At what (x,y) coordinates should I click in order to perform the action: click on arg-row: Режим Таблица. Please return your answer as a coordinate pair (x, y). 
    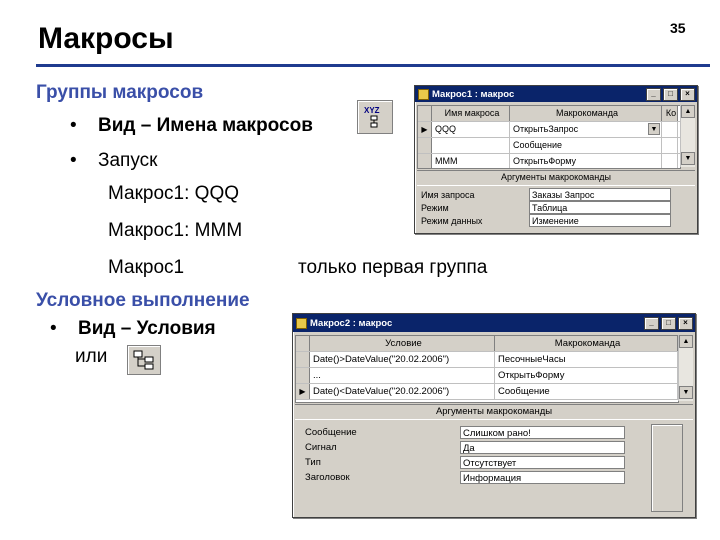
    Looking at the image, I should click on (546, 207).